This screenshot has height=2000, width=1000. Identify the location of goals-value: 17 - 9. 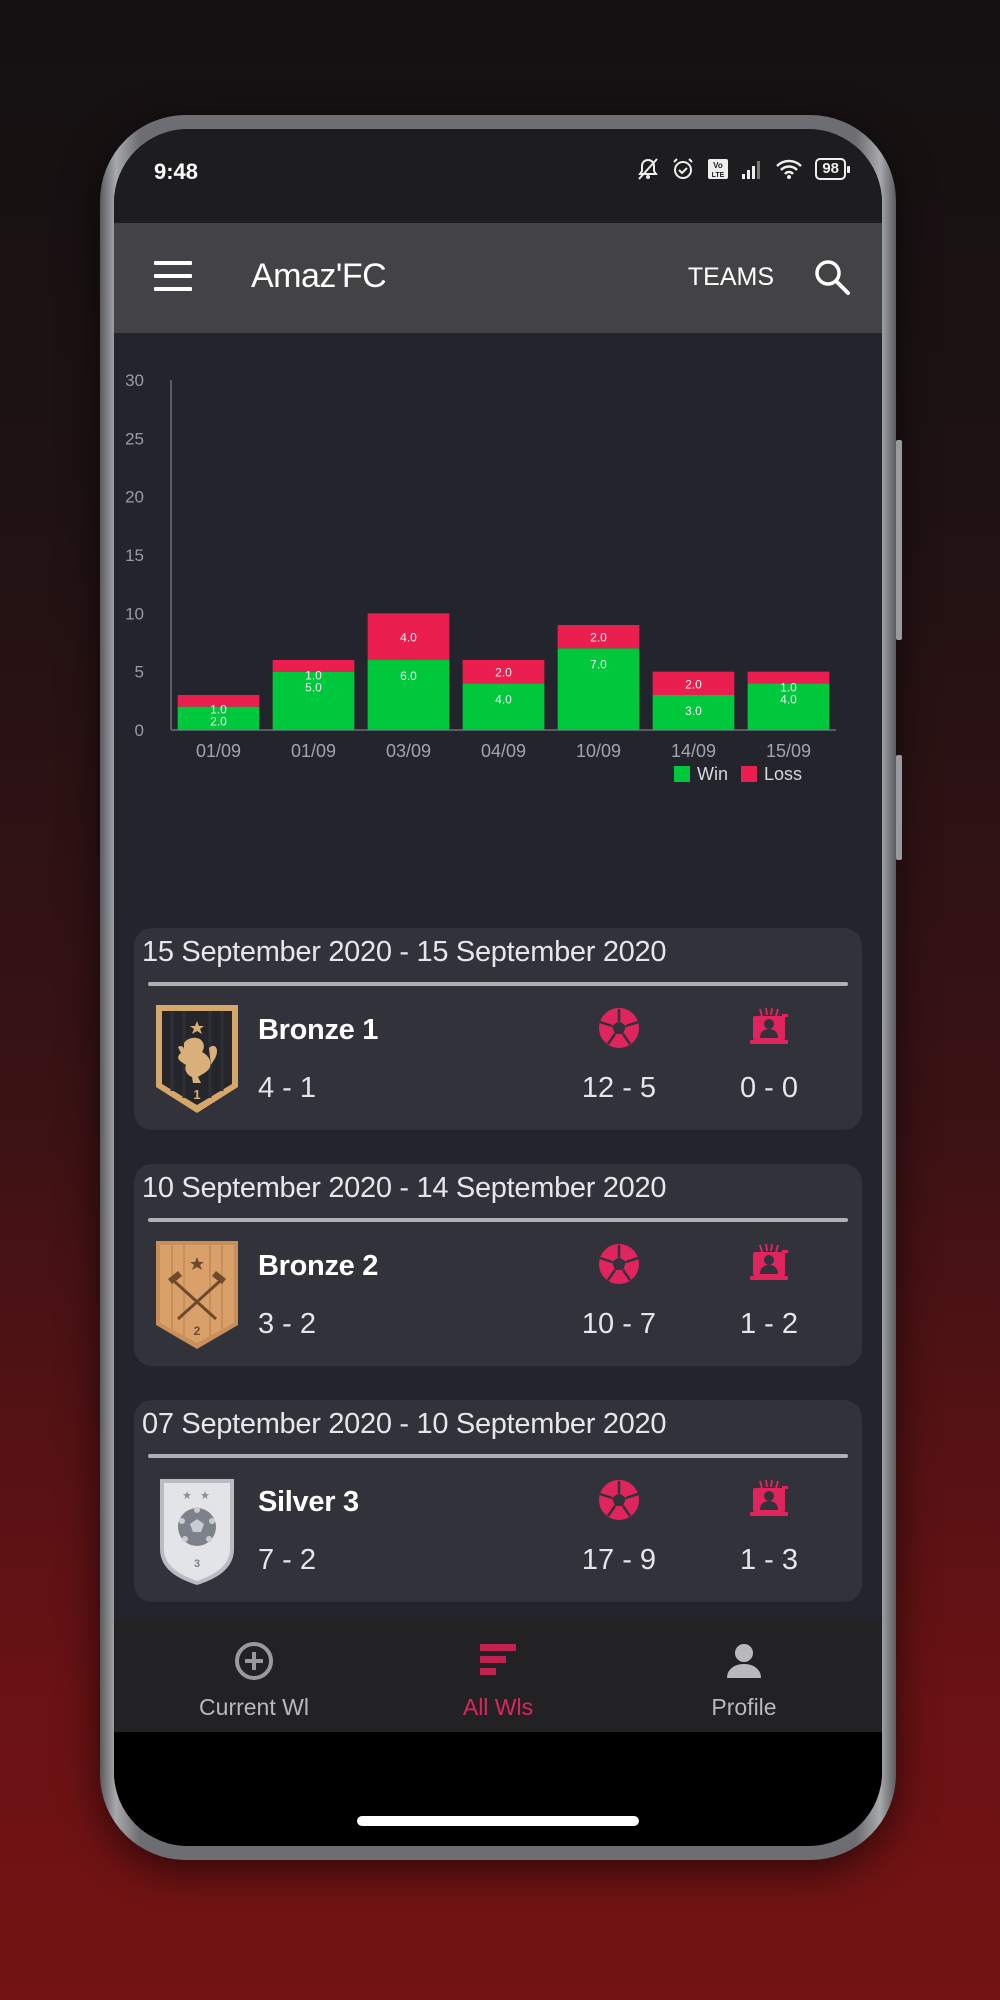
(619, 1560).